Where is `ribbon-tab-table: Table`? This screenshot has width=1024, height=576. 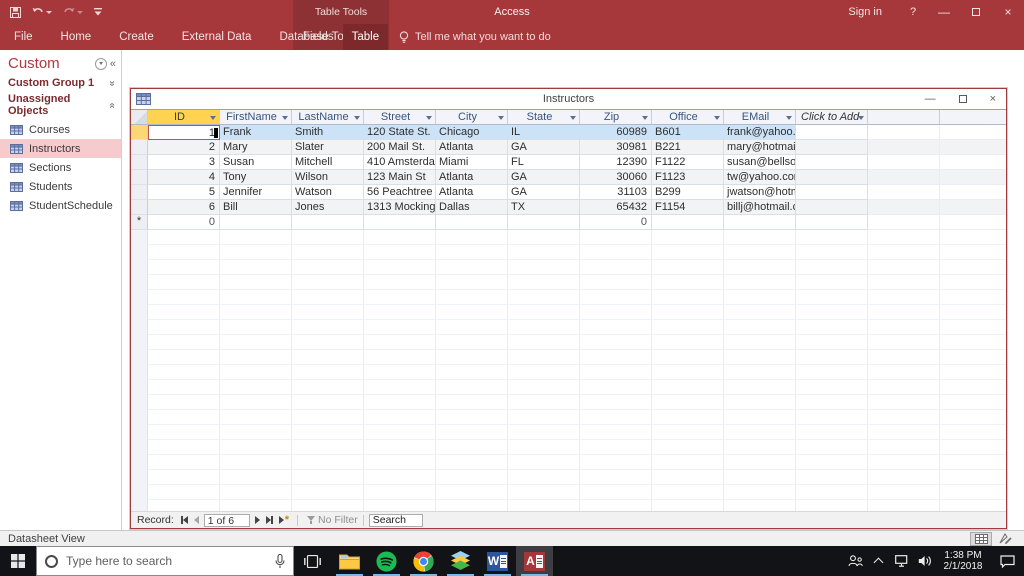
ribbon-tab-table: Table is located at coordinates (365, 37).